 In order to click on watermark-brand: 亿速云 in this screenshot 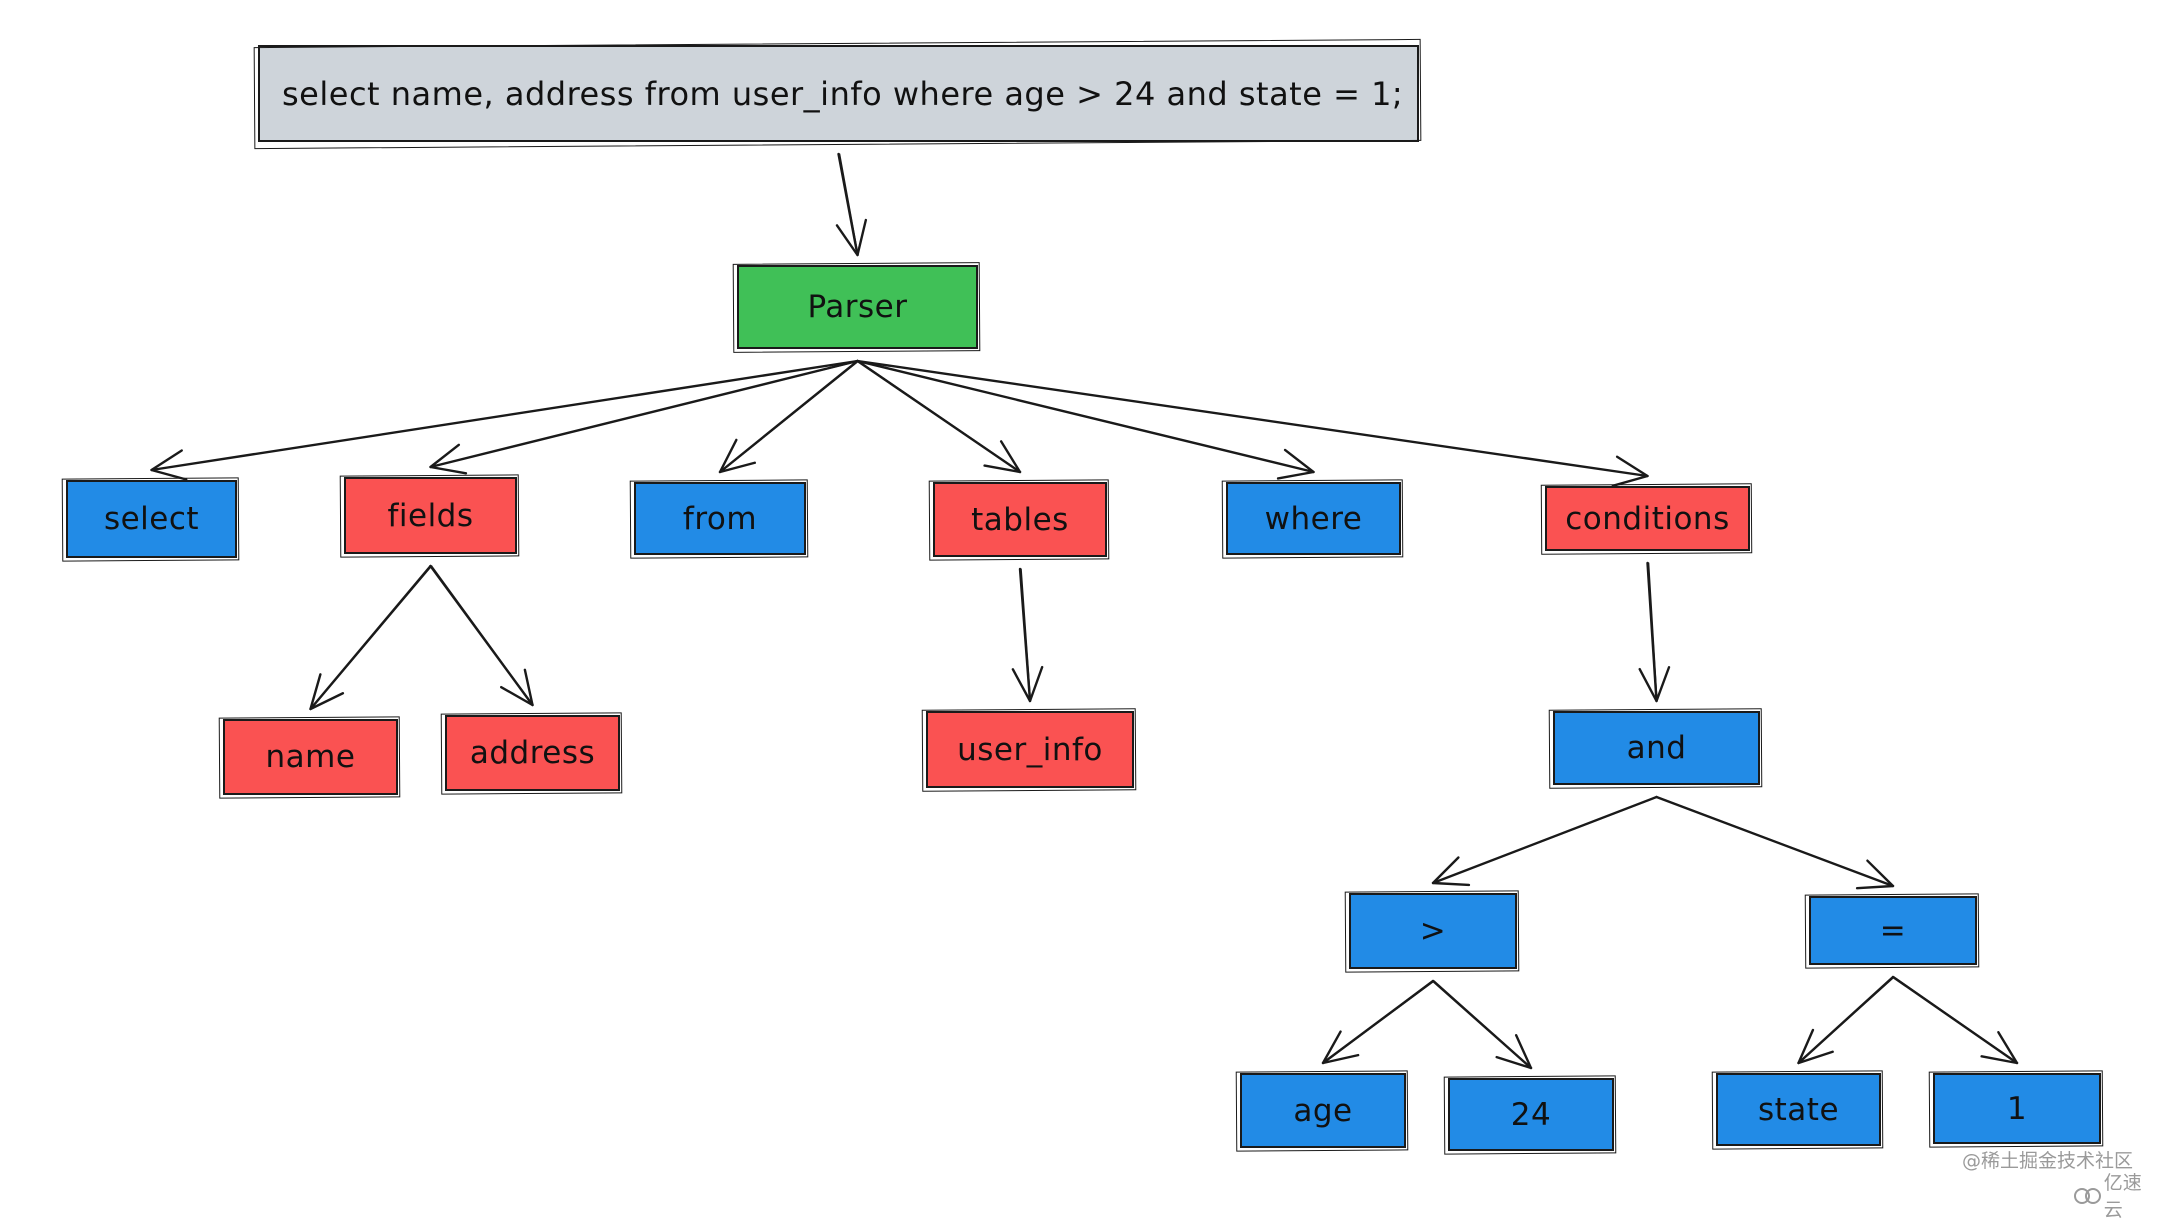, I will do `click(2117, 1195)`.